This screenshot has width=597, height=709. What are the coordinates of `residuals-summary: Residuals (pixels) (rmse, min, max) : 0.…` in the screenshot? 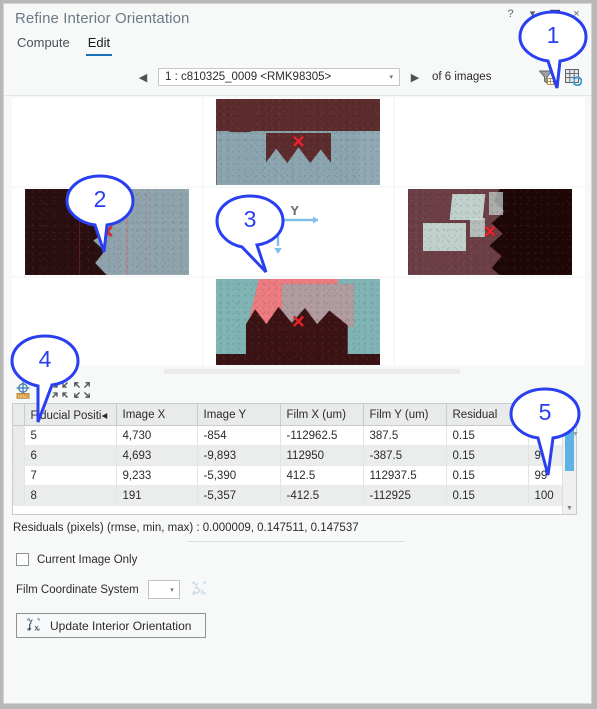 It's located at (186, 528).